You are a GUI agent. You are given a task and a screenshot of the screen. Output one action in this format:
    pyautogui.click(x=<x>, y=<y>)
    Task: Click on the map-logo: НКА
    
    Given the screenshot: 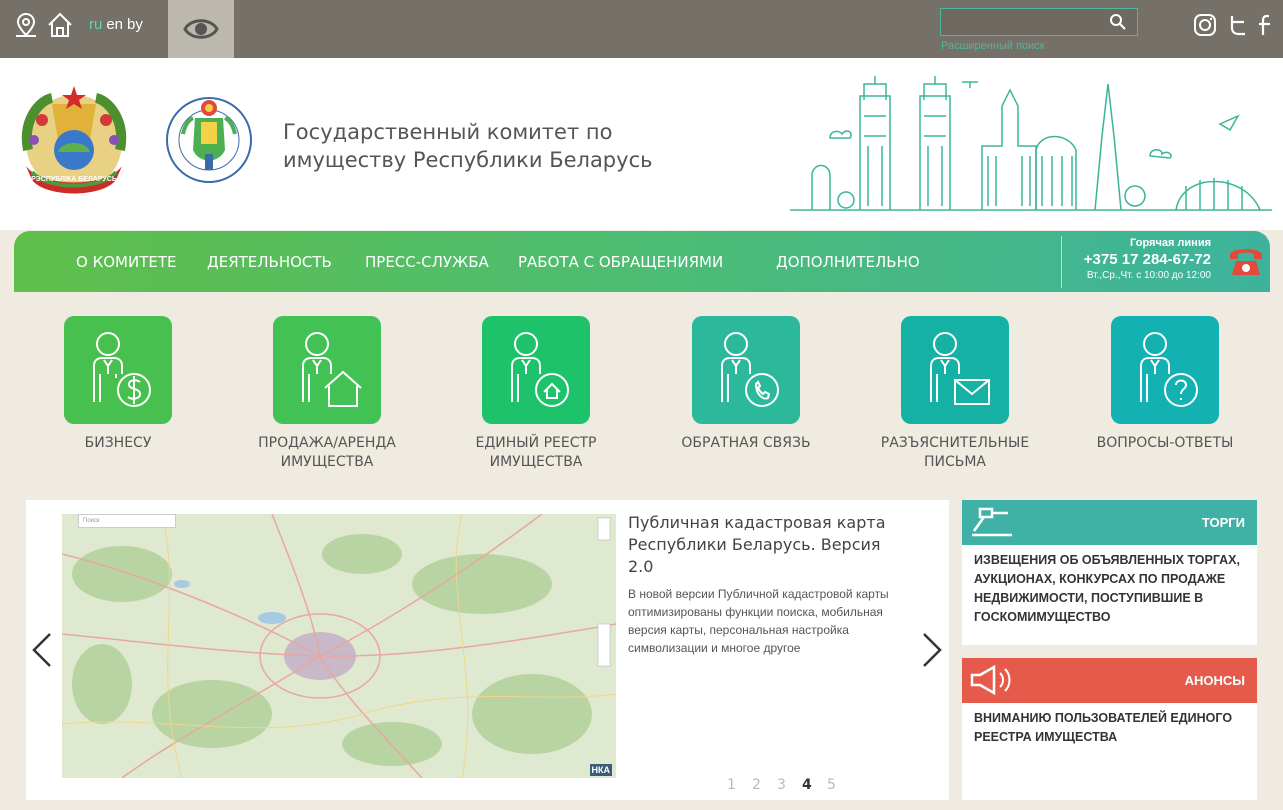 What is the action you would take?
    pyautogui.click(x=600, y=770)
    